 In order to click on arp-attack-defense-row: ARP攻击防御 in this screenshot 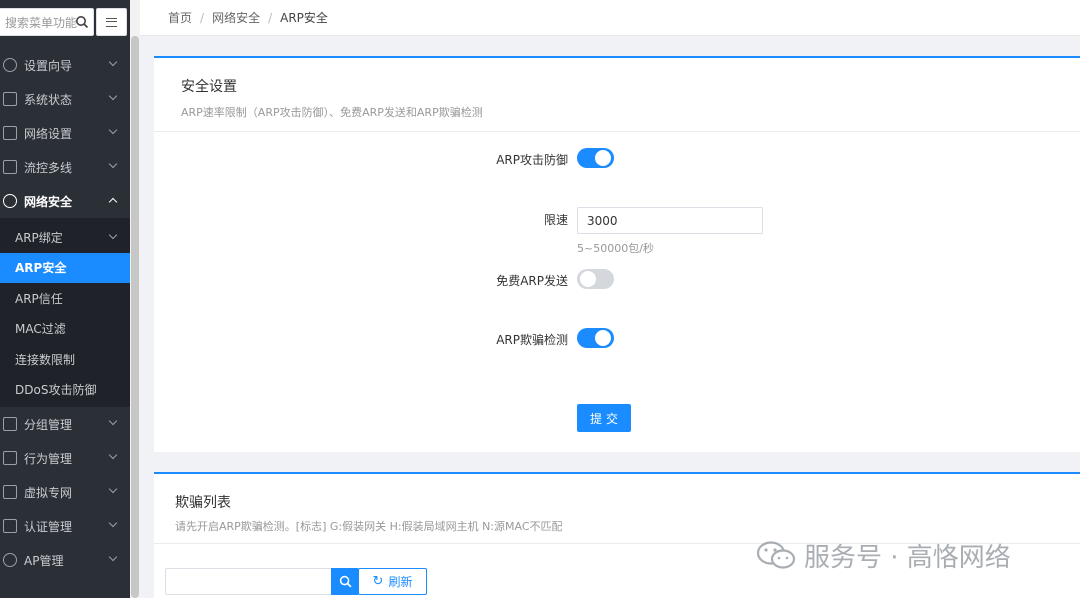, I will do `click(617, 159)`.